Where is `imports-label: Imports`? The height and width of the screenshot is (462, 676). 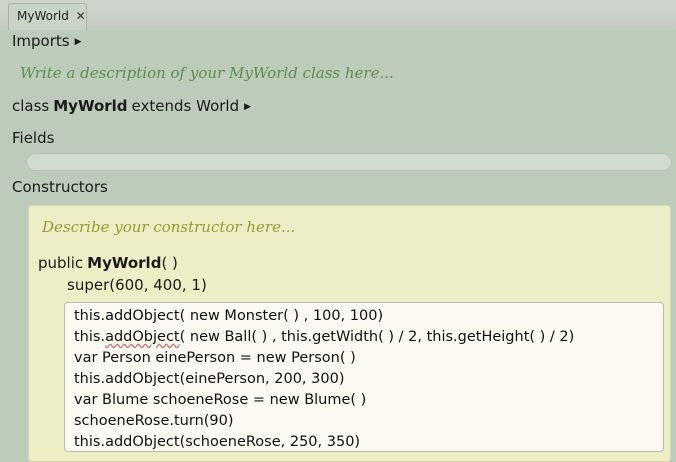 imports-label: Imports is located at coordinates (41, 41).